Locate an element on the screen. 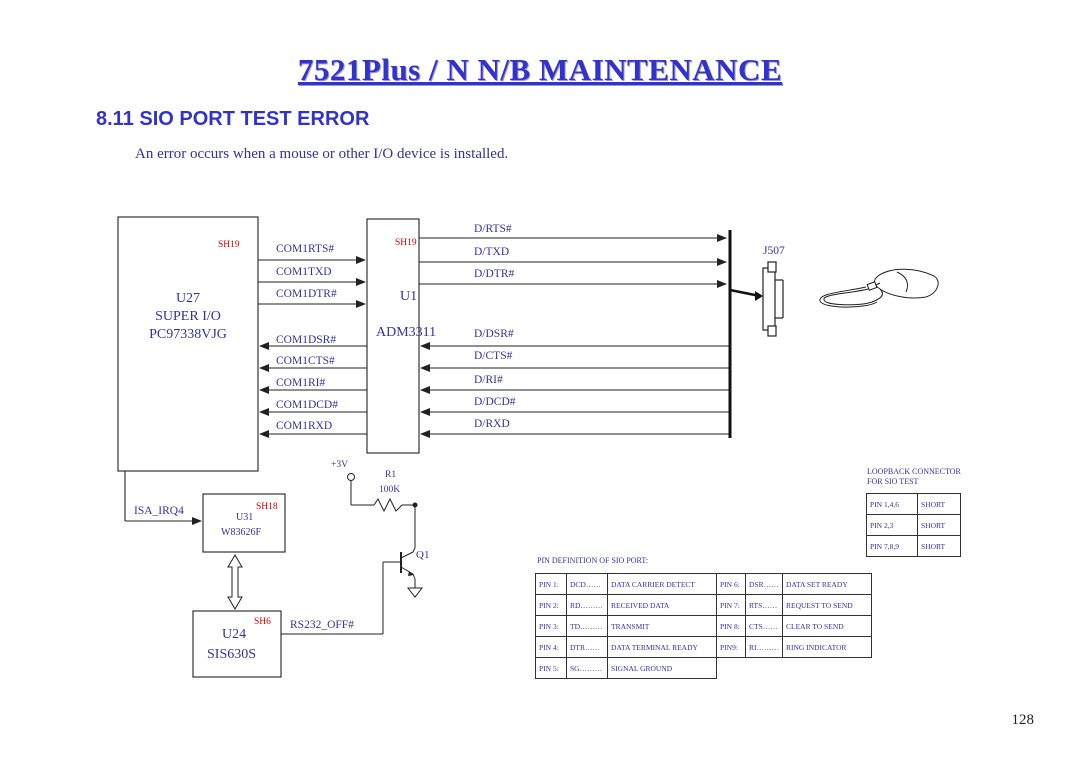  u1-name: U1 is located at coordinates (409, 296).